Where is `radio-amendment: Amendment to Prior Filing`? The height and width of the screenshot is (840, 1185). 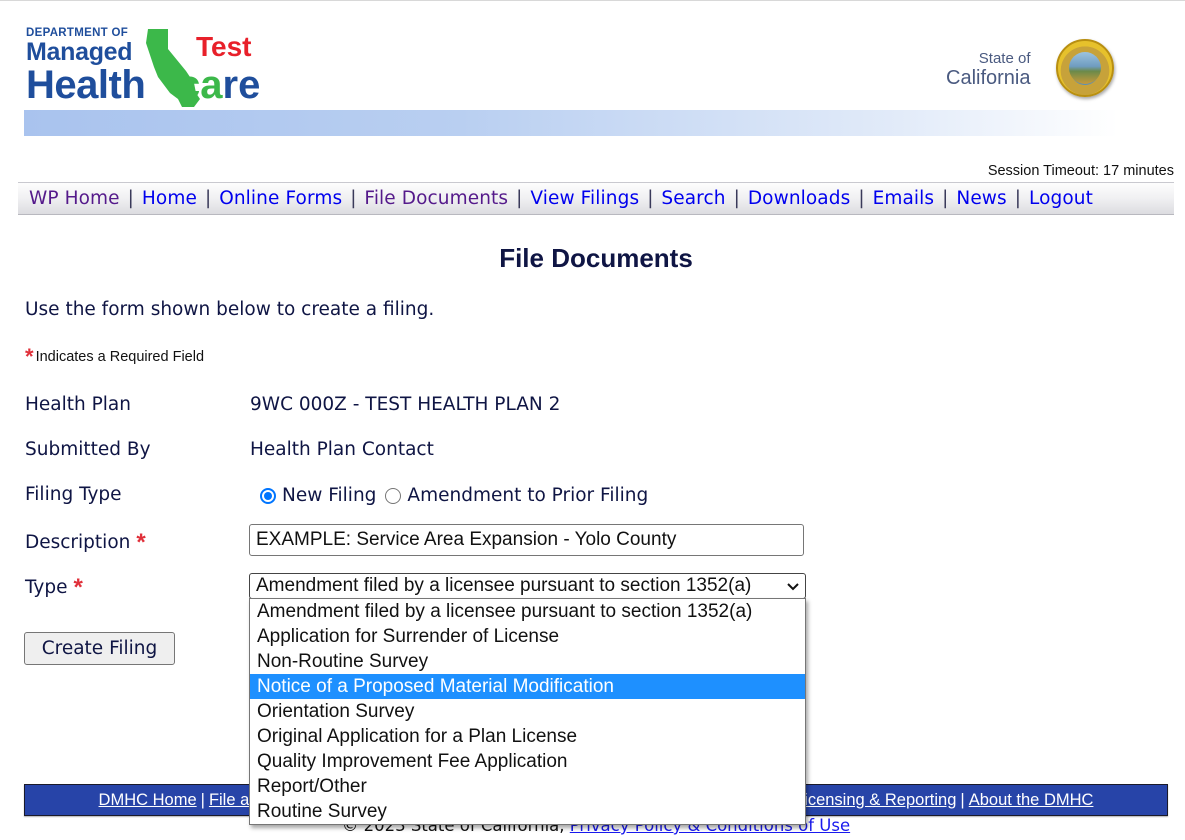 radio-amendment: Amendment to Prior Filing is located at coordinates (516, 495).